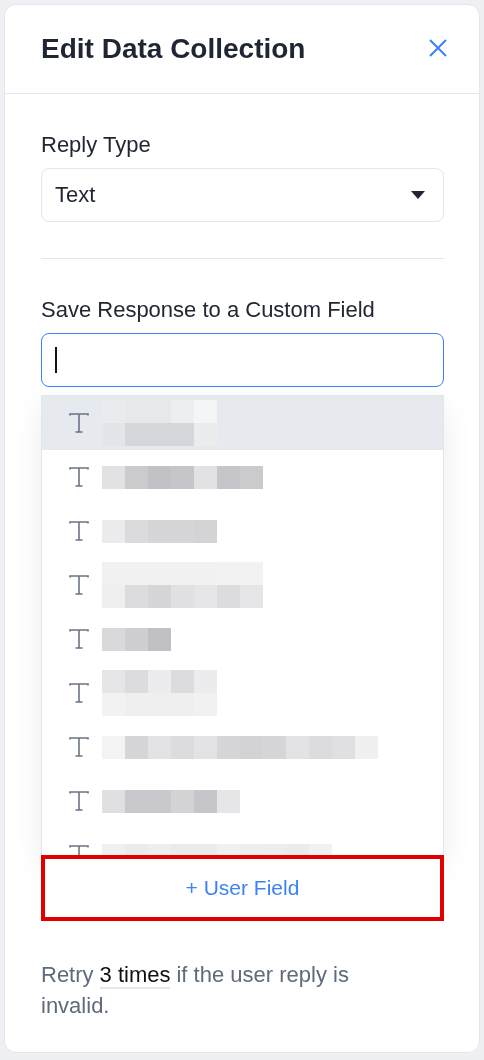 This screenshot has height=1060, width=484. What do you see at coordinates (208, 310) in the screenshot?
I see `field-label: Save Response to a Custom Field` at bounding box center [208, 310].